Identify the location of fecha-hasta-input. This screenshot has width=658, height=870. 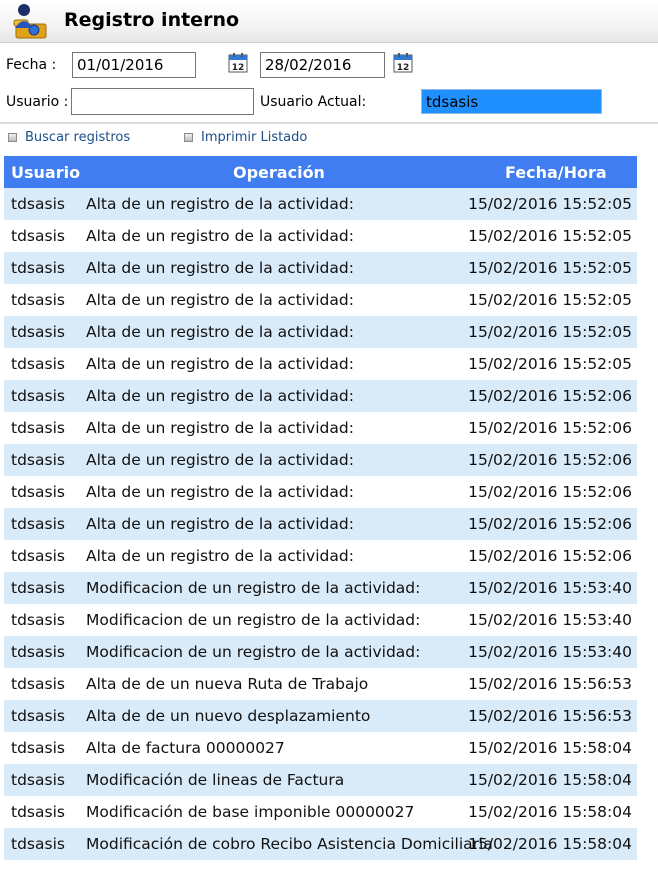
(322, 65).